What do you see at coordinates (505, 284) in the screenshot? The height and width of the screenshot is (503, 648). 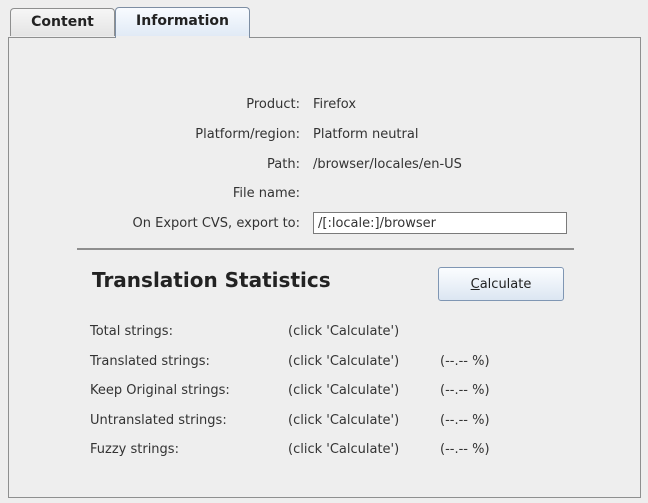 I see `calculate-button-label: alculate` at bounding box center [505, 284].